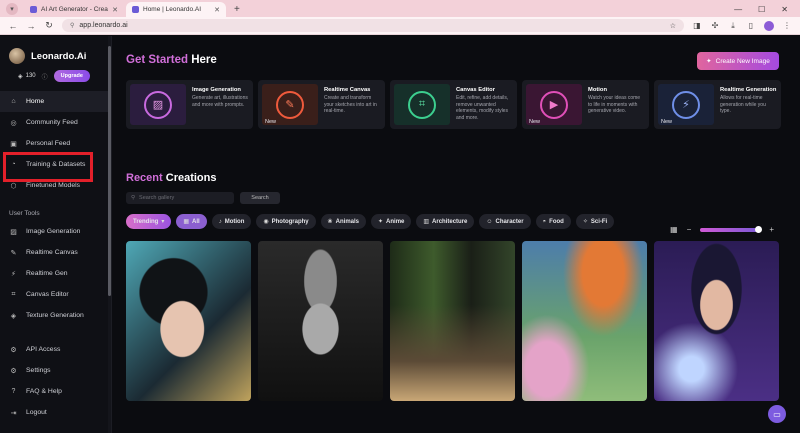 This screenshot has height=433, width=800. Describe the element at coordinates (13, 186) in the screenshot. I see `cube-icon: ⬡` at that location.